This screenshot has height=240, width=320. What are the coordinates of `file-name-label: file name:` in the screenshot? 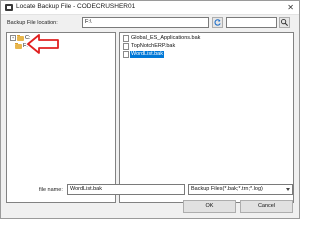 It's located at (51, 190).